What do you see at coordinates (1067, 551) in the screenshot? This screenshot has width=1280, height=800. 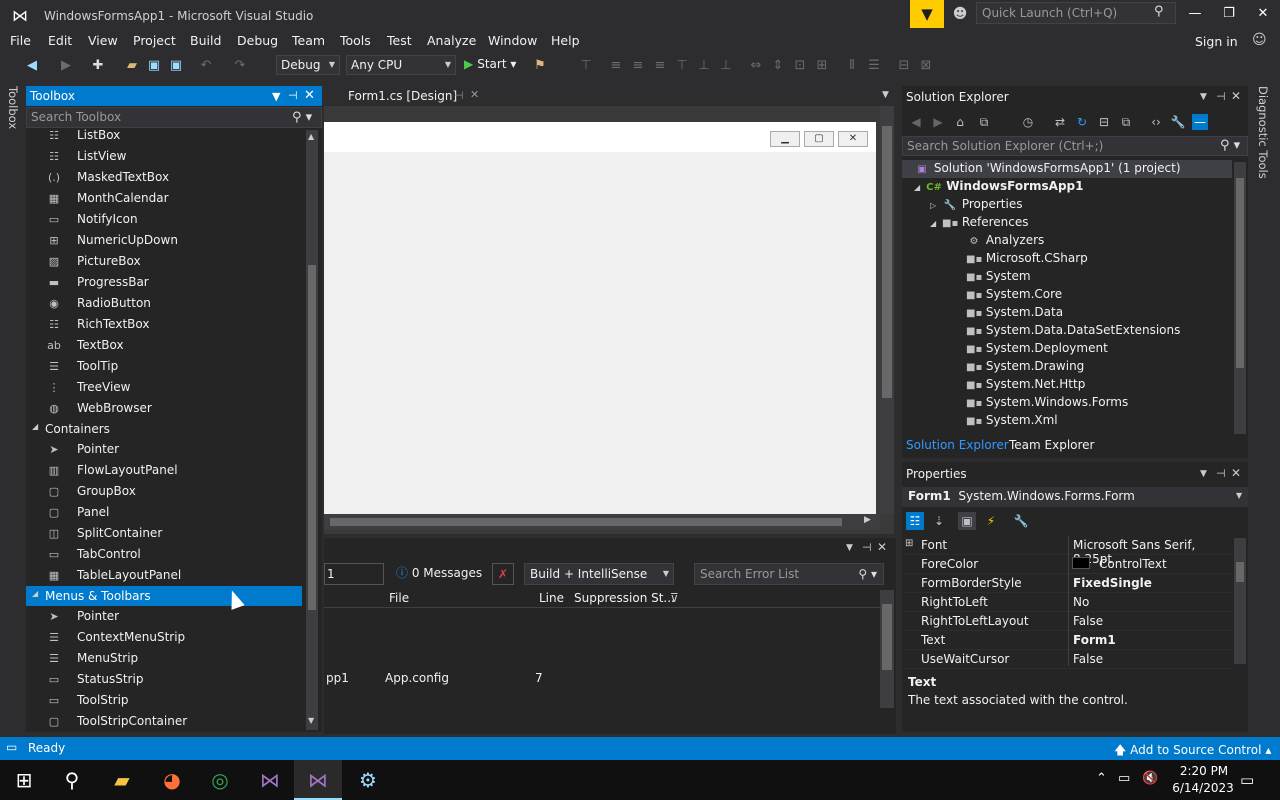 I see `property-row: ⊞ Font Microsoft Sans Serif, 8.25pt` at bounding box center [1067, 551].